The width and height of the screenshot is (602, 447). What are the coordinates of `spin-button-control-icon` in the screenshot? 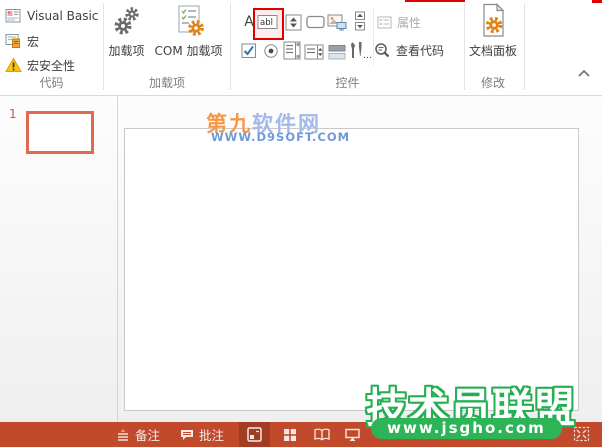 It's located at (293, 22).